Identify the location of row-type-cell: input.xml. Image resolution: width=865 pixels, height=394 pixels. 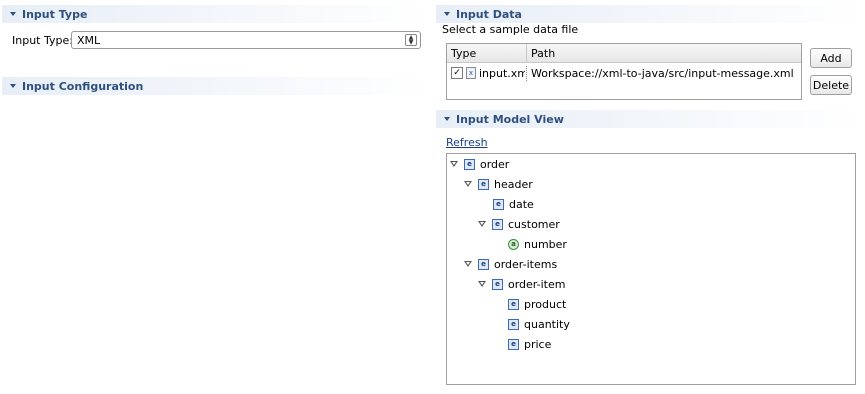
(502, 73).